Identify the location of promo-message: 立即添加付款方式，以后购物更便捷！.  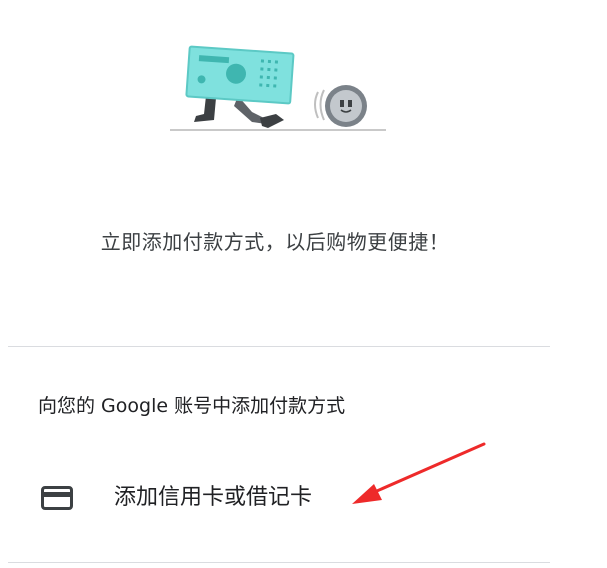
(275, 242).